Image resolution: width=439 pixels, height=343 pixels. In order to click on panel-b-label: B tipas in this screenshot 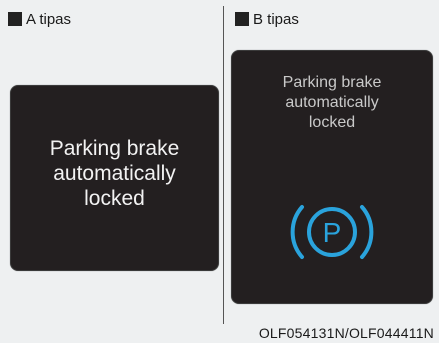, I will do `click(267, 19)`.